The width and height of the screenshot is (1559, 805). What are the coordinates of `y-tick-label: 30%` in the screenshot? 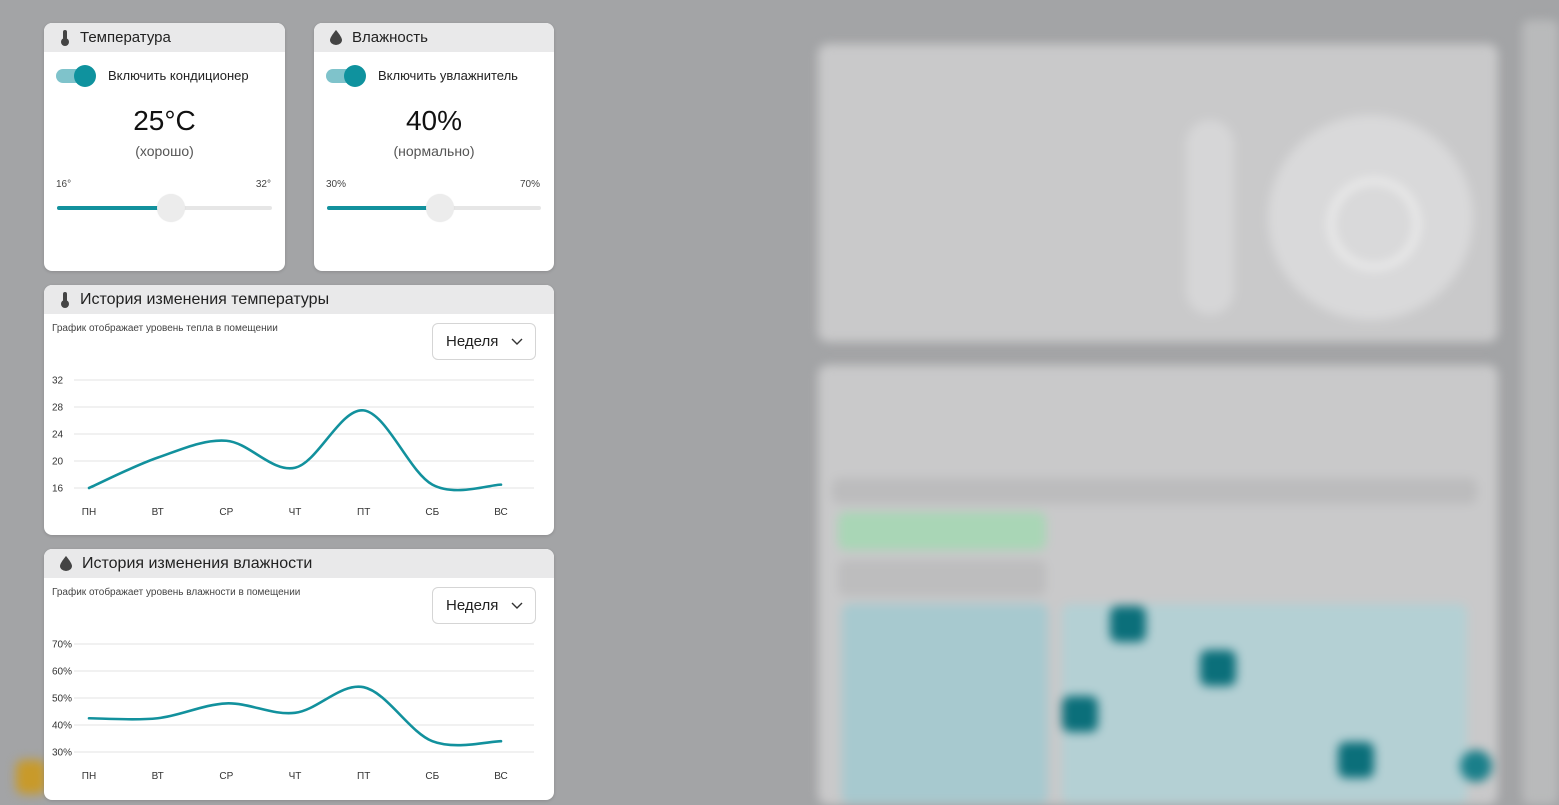 It's located at (62, 753).